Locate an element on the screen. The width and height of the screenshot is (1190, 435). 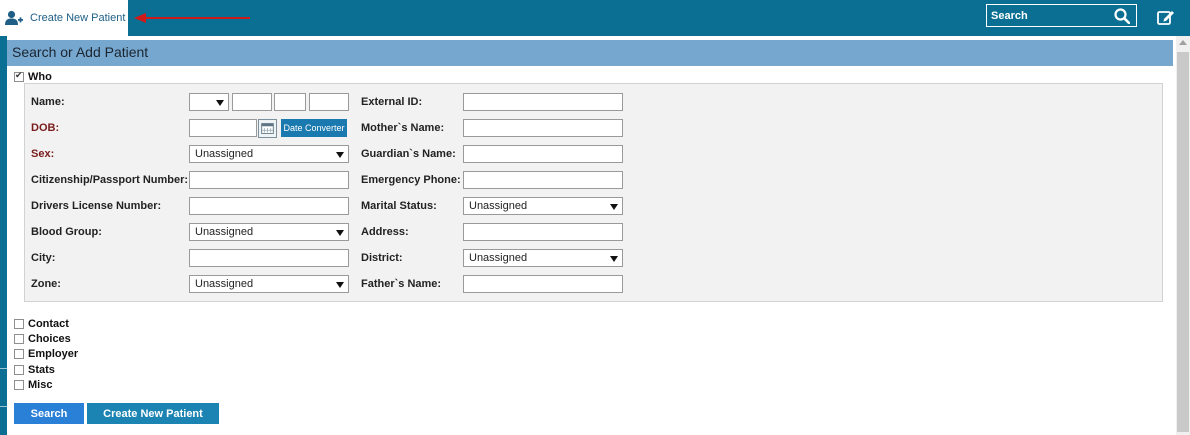
sex-value: Unassigned is located at coordinates (224, 154).